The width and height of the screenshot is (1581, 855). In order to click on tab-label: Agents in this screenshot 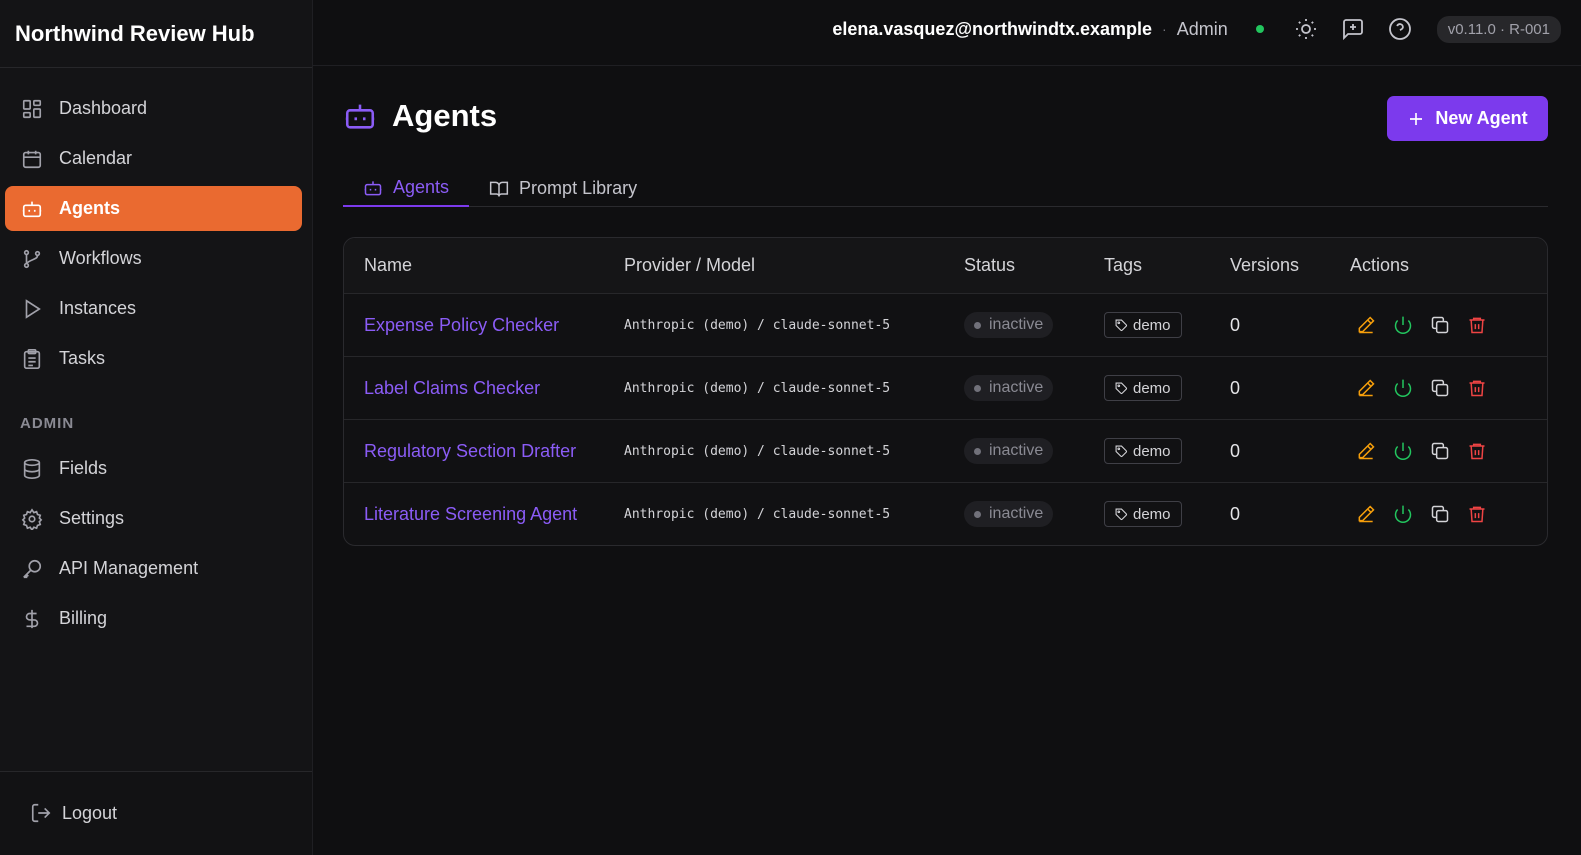, I will do `click(421, 187)`.